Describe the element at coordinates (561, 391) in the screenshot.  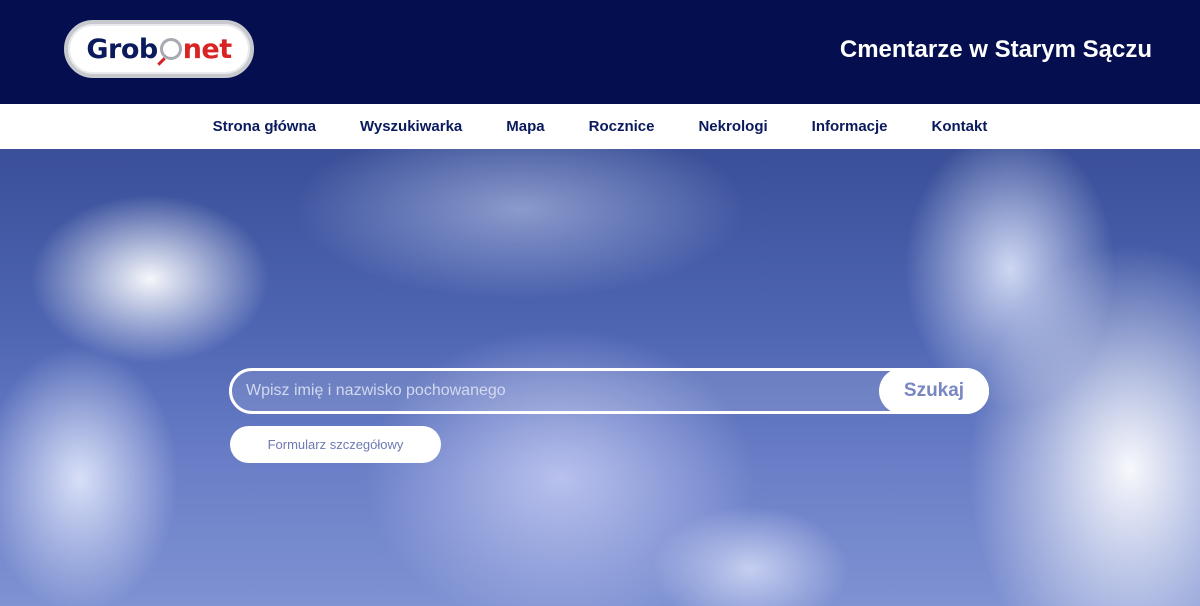
I see `search-input` at that location.